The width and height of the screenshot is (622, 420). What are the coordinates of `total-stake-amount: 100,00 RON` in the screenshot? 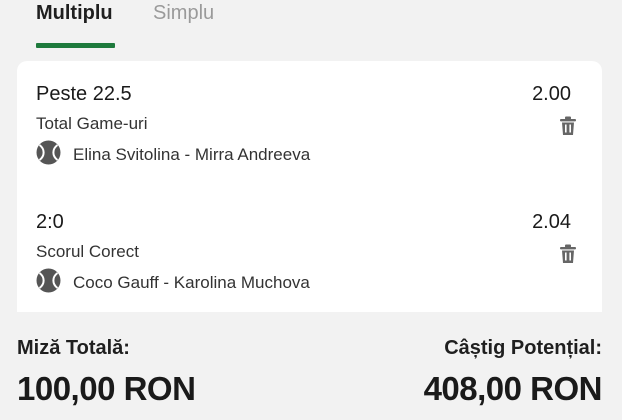 It's located at (106, 388).